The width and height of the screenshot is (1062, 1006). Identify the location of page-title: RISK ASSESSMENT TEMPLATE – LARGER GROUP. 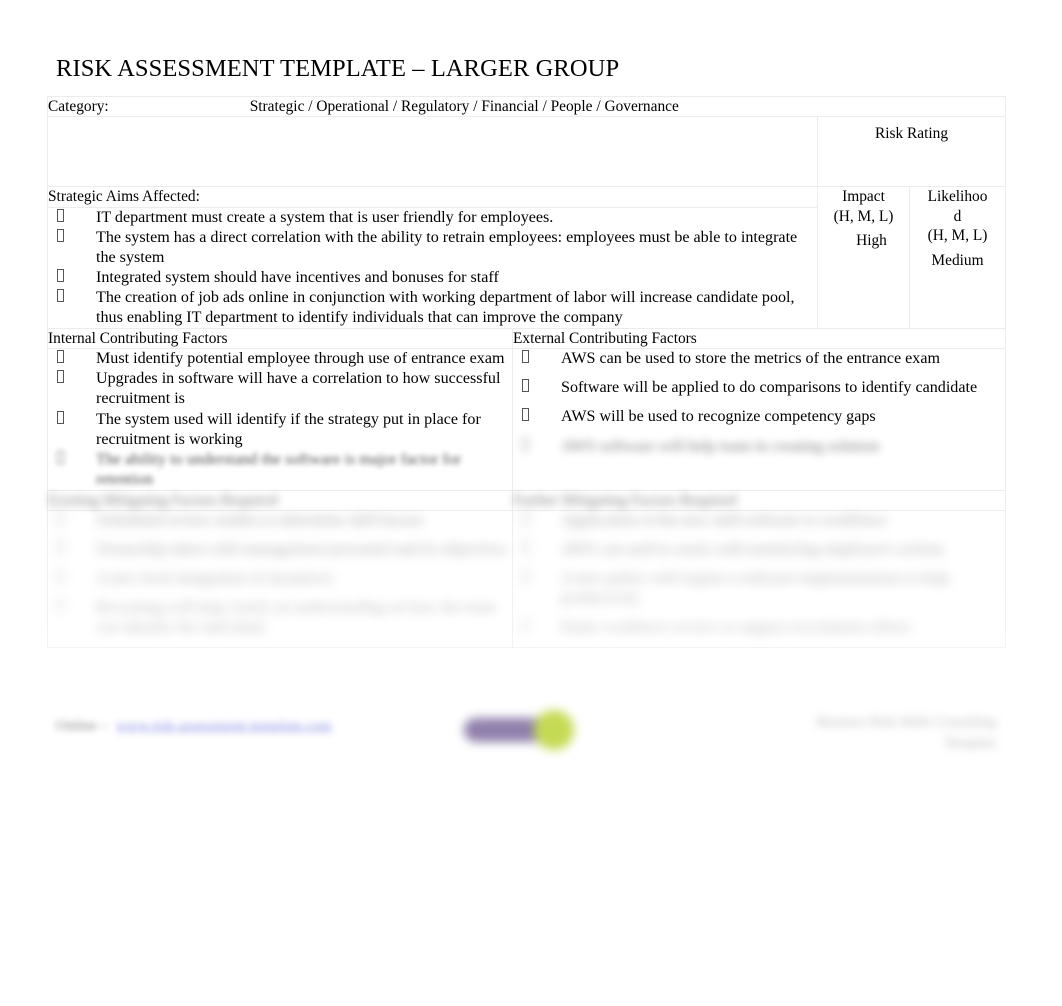
(338, 68).